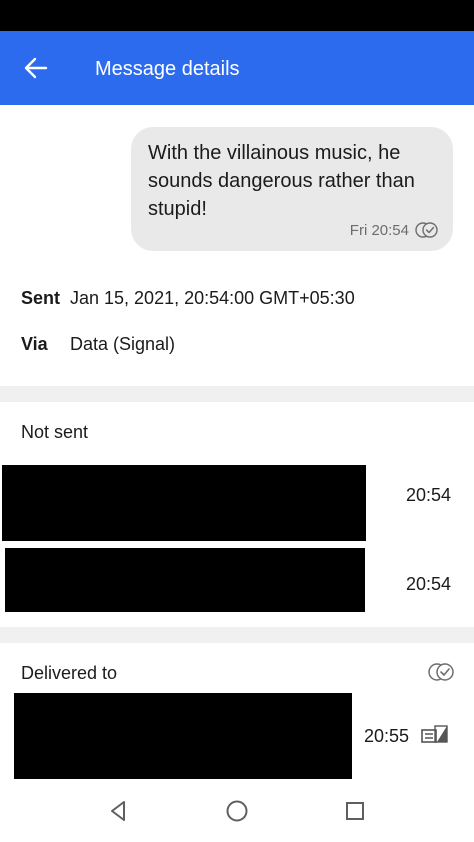  I want to click on sent-row: Sent Jan 15, 2021, 20:54:00 GMT+05:30, so click(188, 298).